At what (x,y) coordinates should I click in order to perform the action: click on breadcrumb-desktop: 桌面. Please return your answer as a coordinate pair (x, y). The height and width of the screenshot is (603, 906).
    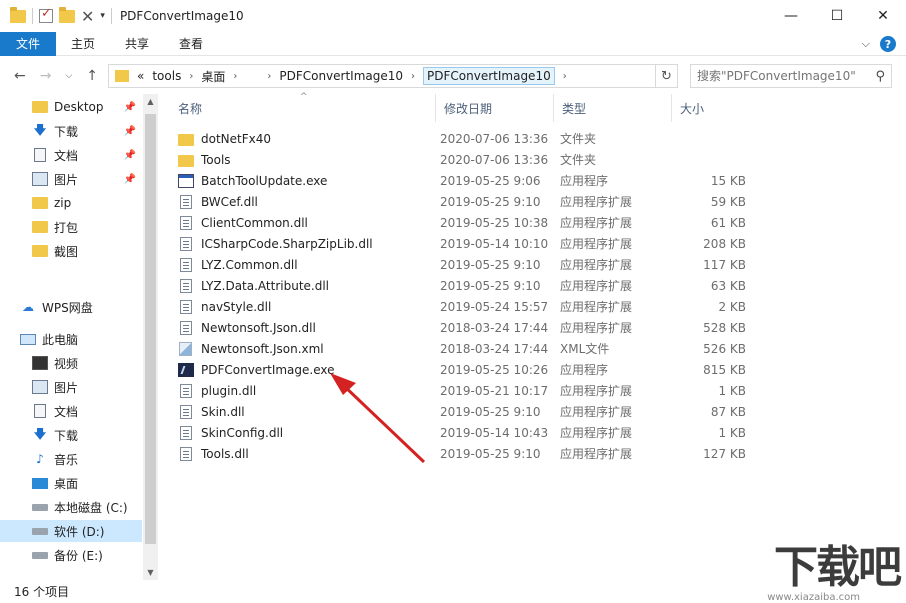
    Looking at the image, I should click on (213, 76).